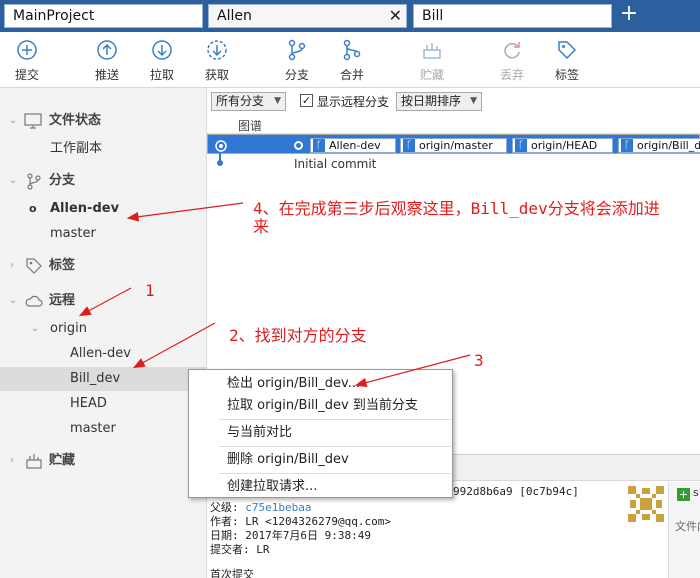 The width and height of the screenshot is (700, 578). Describe the element at coordinates (103, 181) in the screenshot. I see `sidebar-section-branches: ⌄ 分支` at that location.